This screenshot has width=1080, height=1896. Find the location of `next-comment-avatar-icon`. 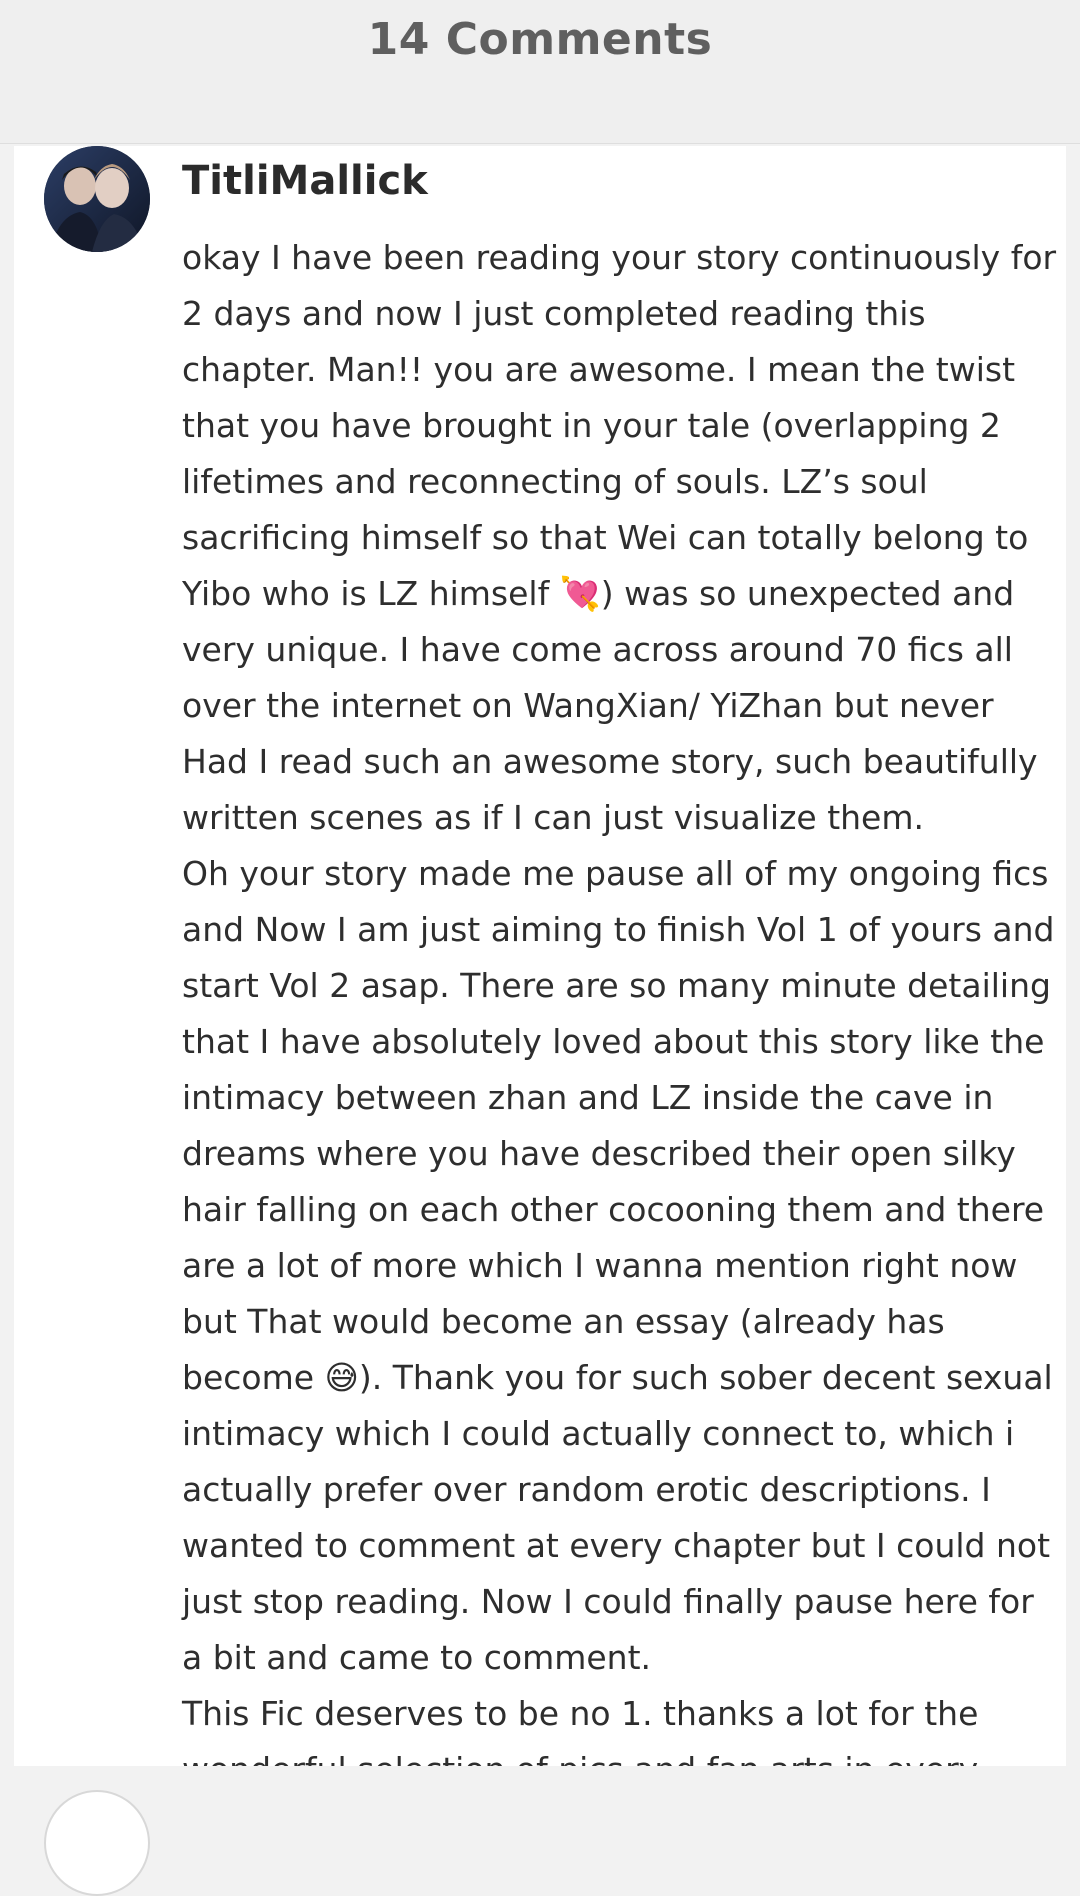

next-comment-avatar-icon is located at coordinates (97, 1843).